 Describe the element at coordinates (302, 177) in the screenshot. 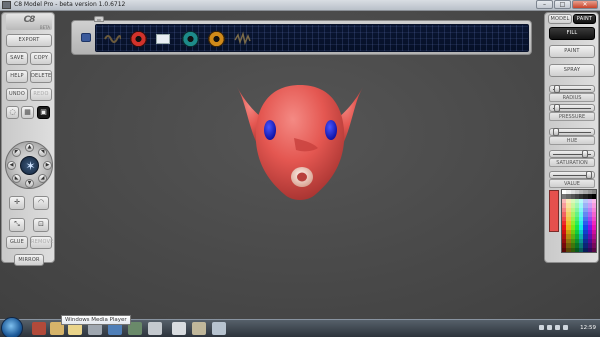

I see `mouth-hole` at that location.